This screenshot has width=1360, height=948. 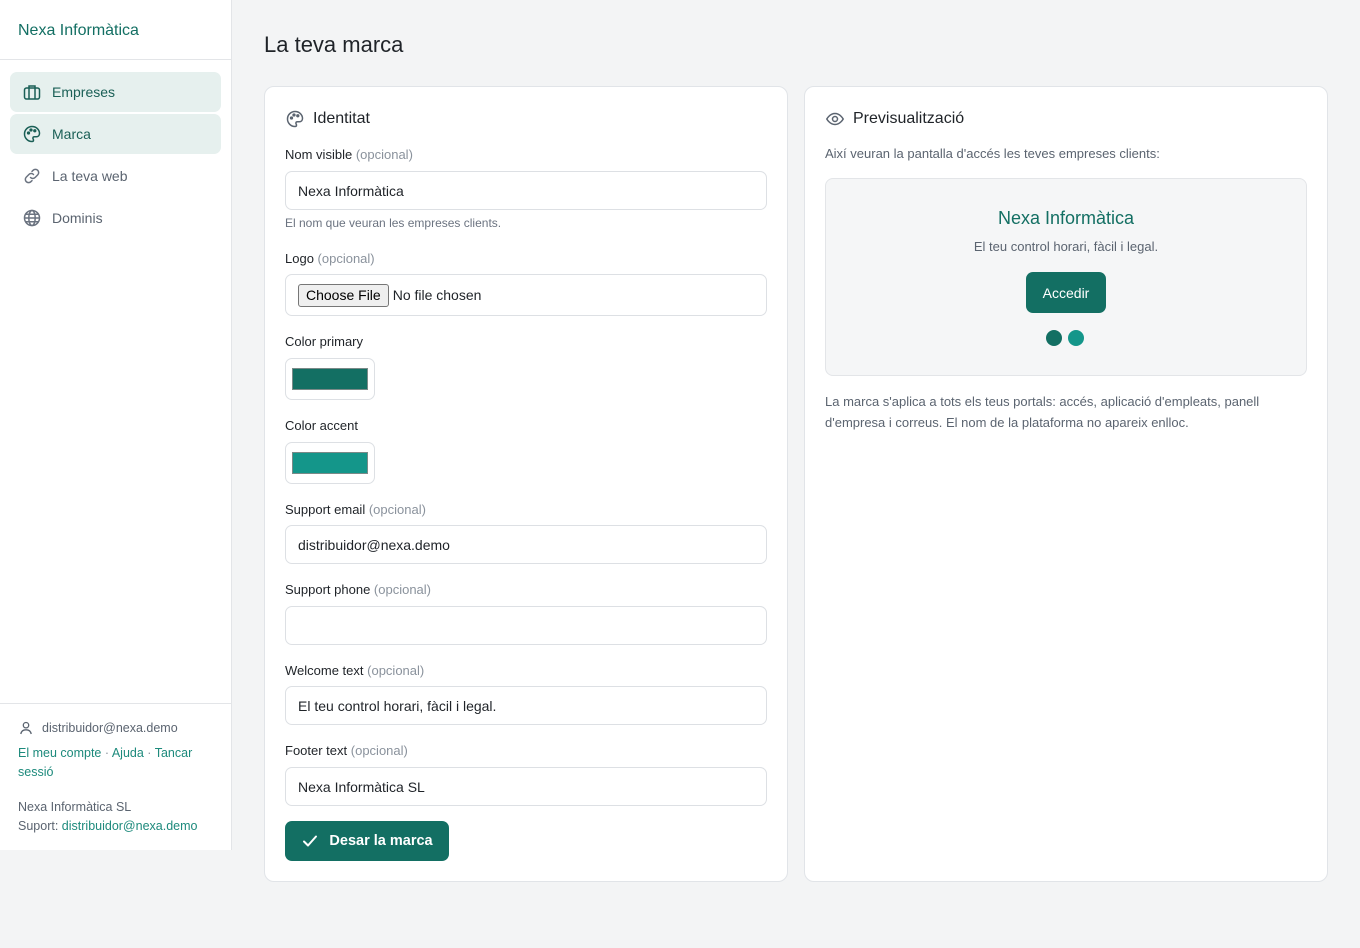 I want to click on sidebar-item-label: Marca, so click(x=71, y=134).